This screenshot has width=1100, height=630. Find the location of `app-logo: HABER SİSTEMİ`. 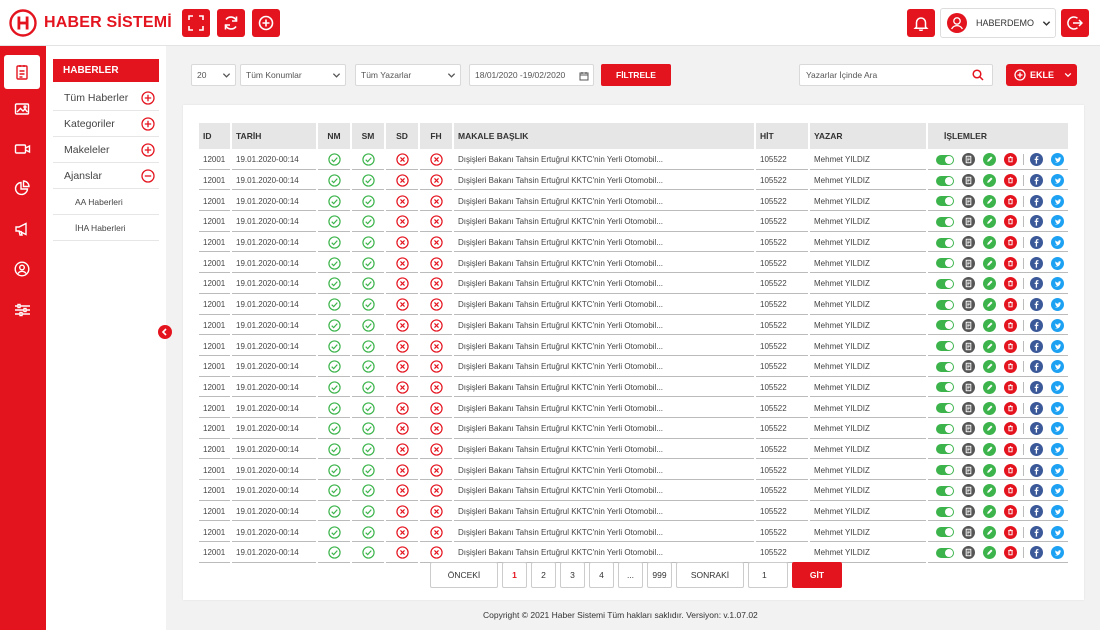

app-logo: HABER SİSTEMİ is located at coordinates (90, 23).